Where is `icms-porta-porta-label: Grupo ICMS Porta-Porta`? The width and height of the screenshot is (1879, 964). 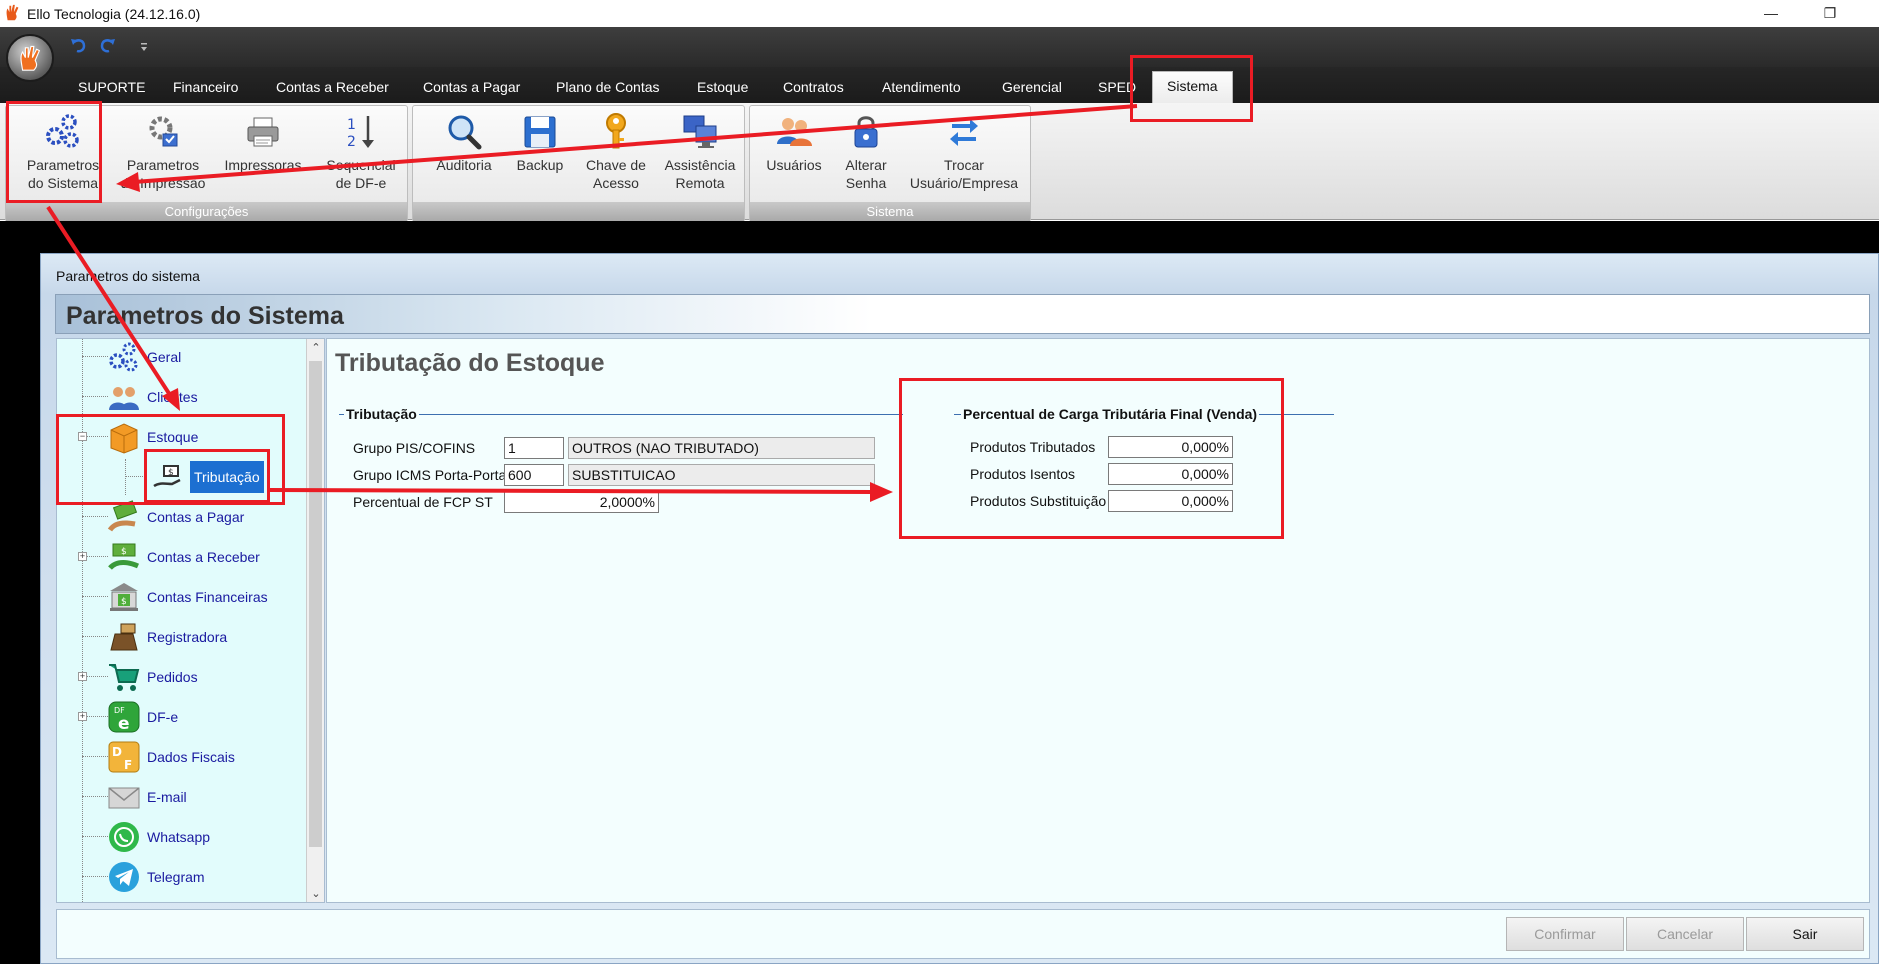
icms-porta-porta-label: Grupo ICMS Porta-Porta is located at coordinates (430, 475).